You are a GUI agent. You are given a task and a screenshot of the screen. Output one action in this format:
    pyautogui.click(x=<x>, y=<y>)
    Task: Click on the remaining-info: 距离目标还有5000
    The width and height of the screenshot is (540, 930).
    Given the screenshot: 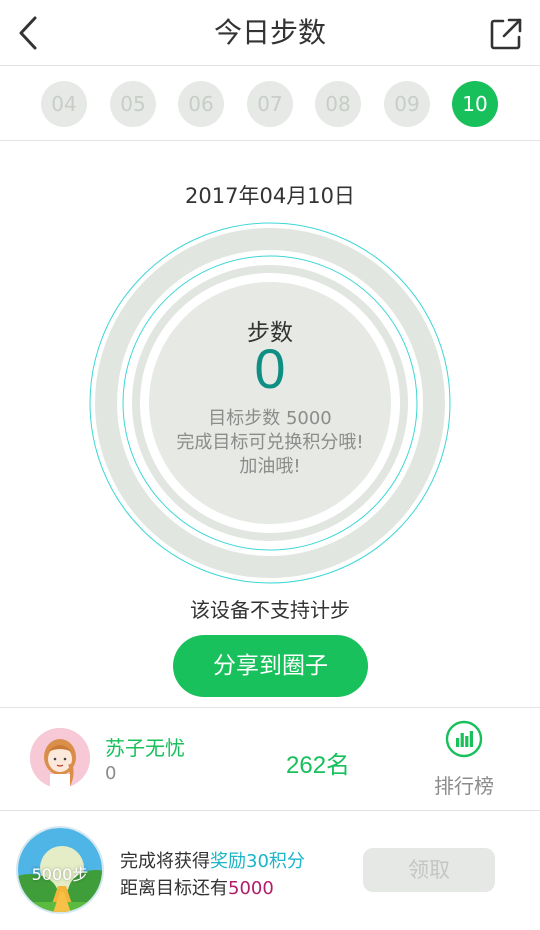 What is the action you would take?
    pyautogui.click(x=197, y=887)
    